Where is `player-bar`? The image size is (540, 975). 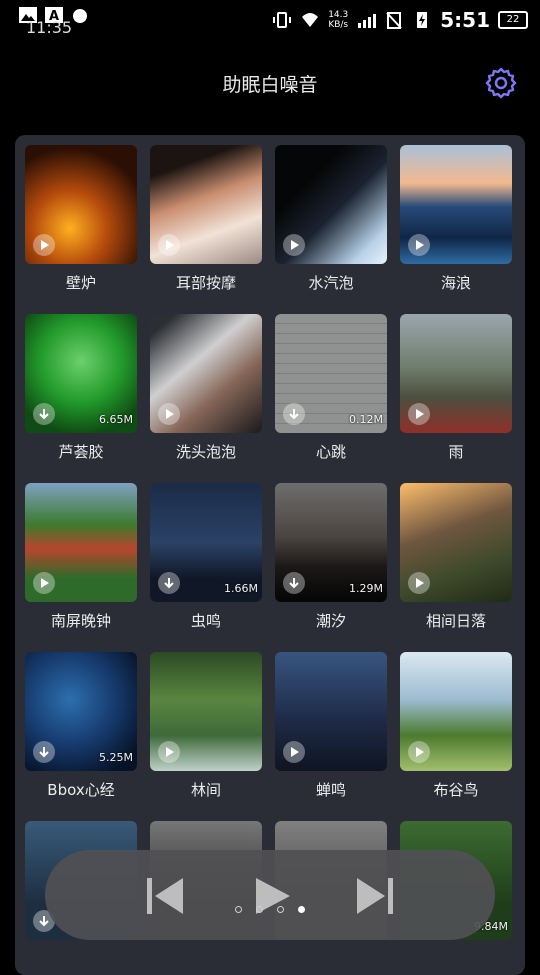
player-bar is located at coordinates (270, 895).